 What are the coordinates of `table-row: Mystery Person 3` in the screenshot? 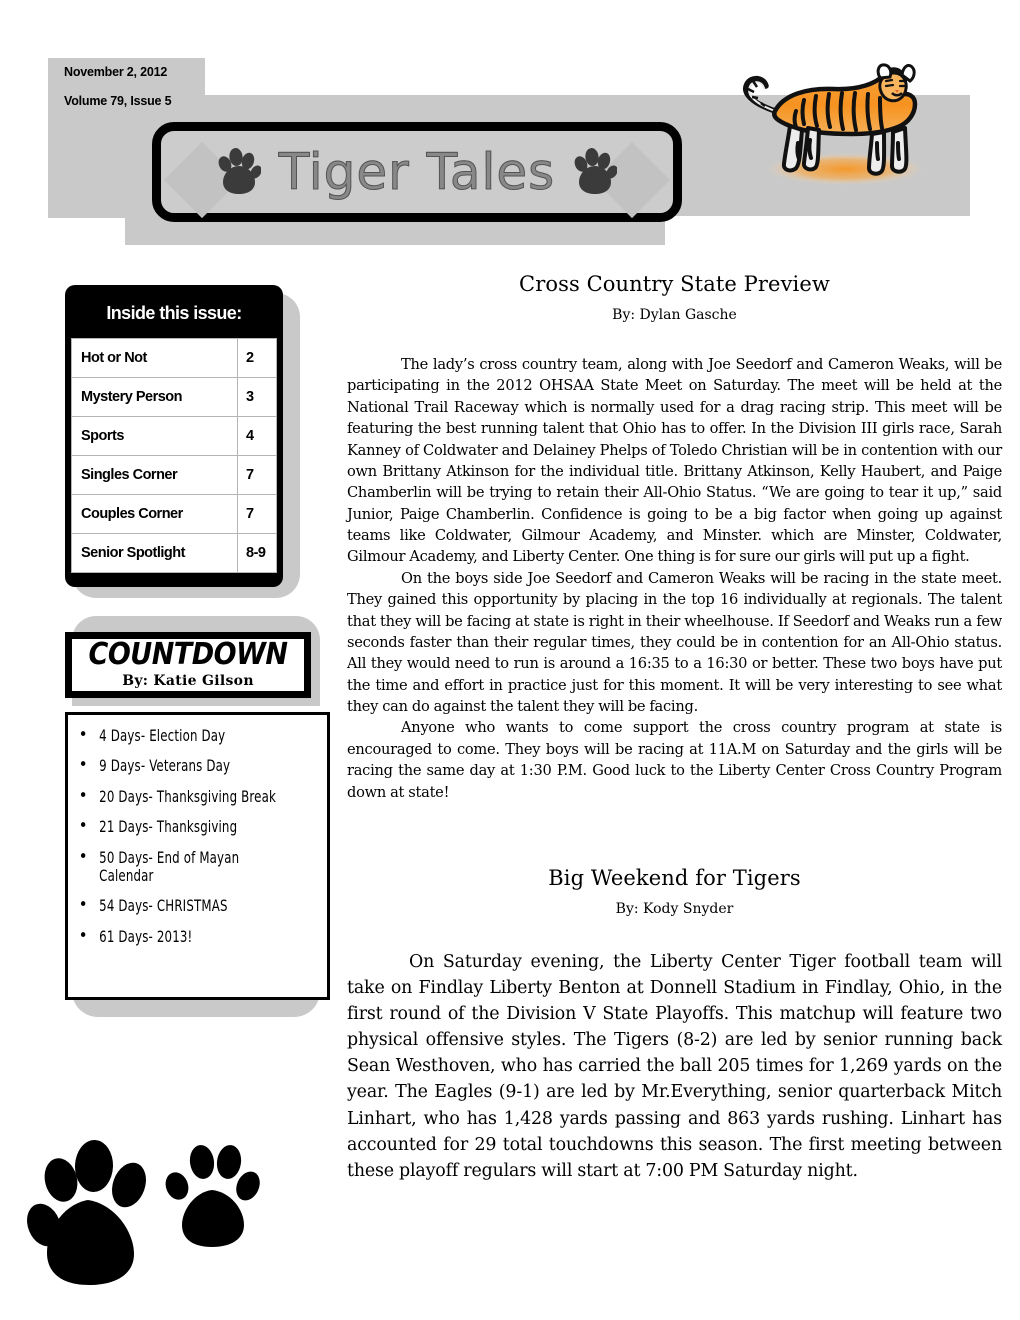 It's located at (174, 397).